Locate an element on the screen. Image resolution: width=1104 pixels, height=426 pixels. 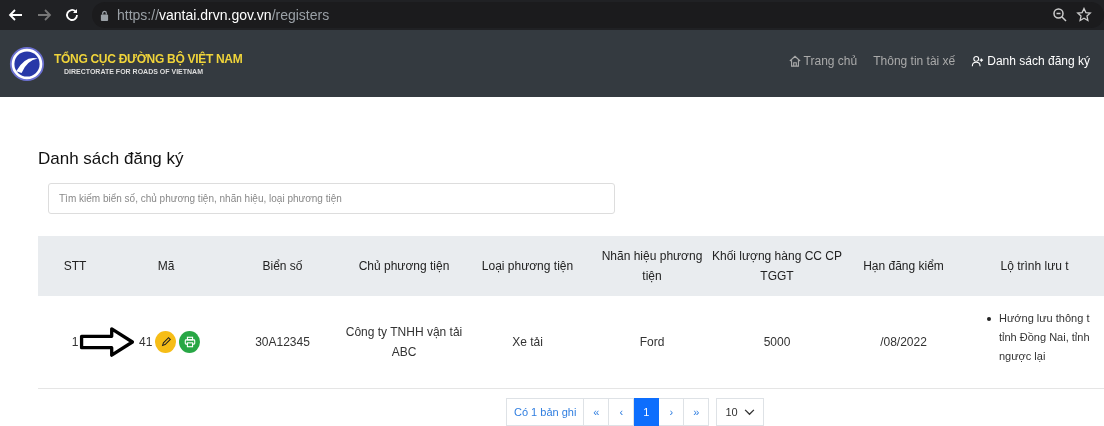
route-text: tỉnh Đồng Nai, tỉnh is located at coordinates (1044, 337).